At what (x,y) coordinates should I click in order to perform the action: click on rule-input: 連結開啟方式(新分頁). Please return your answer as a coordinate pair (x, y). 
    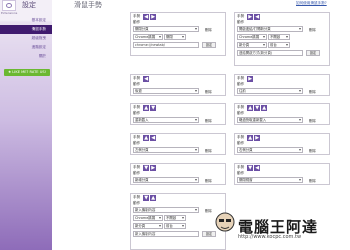
    Looking at the image, I should click on (270, 53).